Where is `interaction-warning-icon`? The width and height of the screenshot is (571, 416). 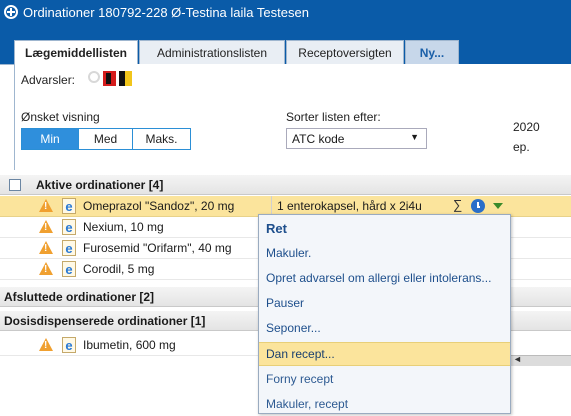
interaction-warning-icon is located at coordinates (125, 78).